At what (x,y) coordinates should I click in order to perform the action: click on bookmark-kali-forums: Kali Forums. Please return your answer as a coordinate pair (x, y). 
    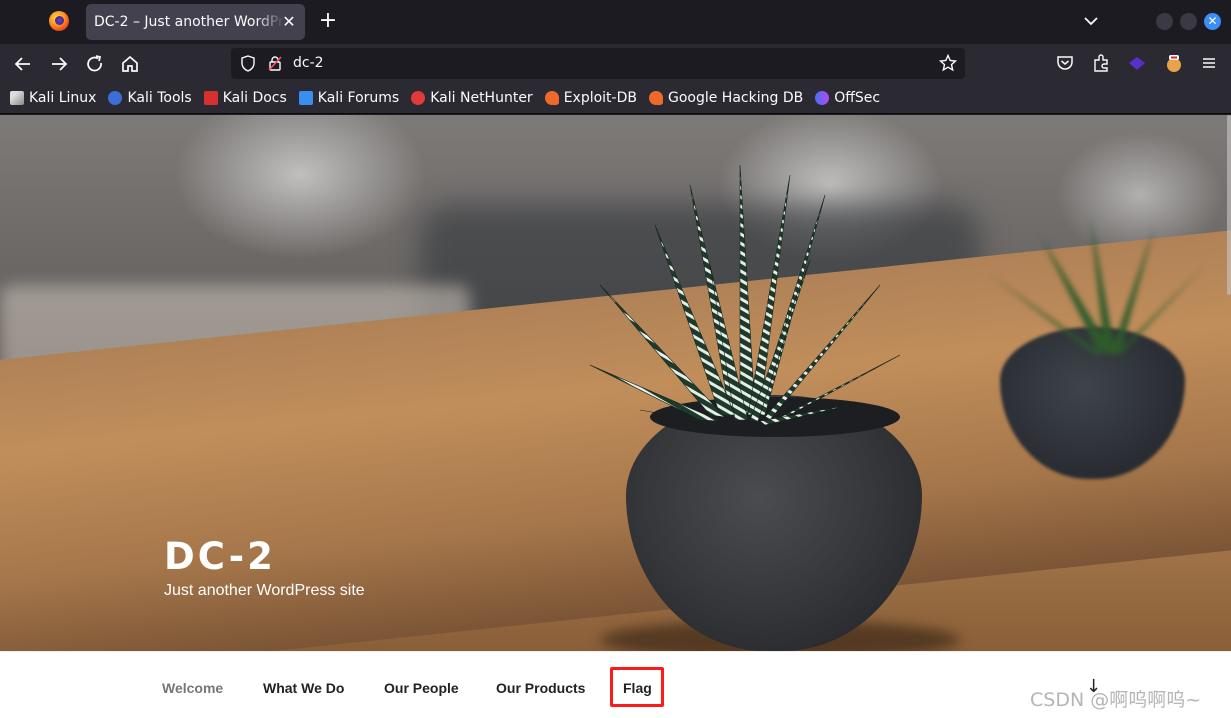
    Looking at the image, I should click on (349, 97).